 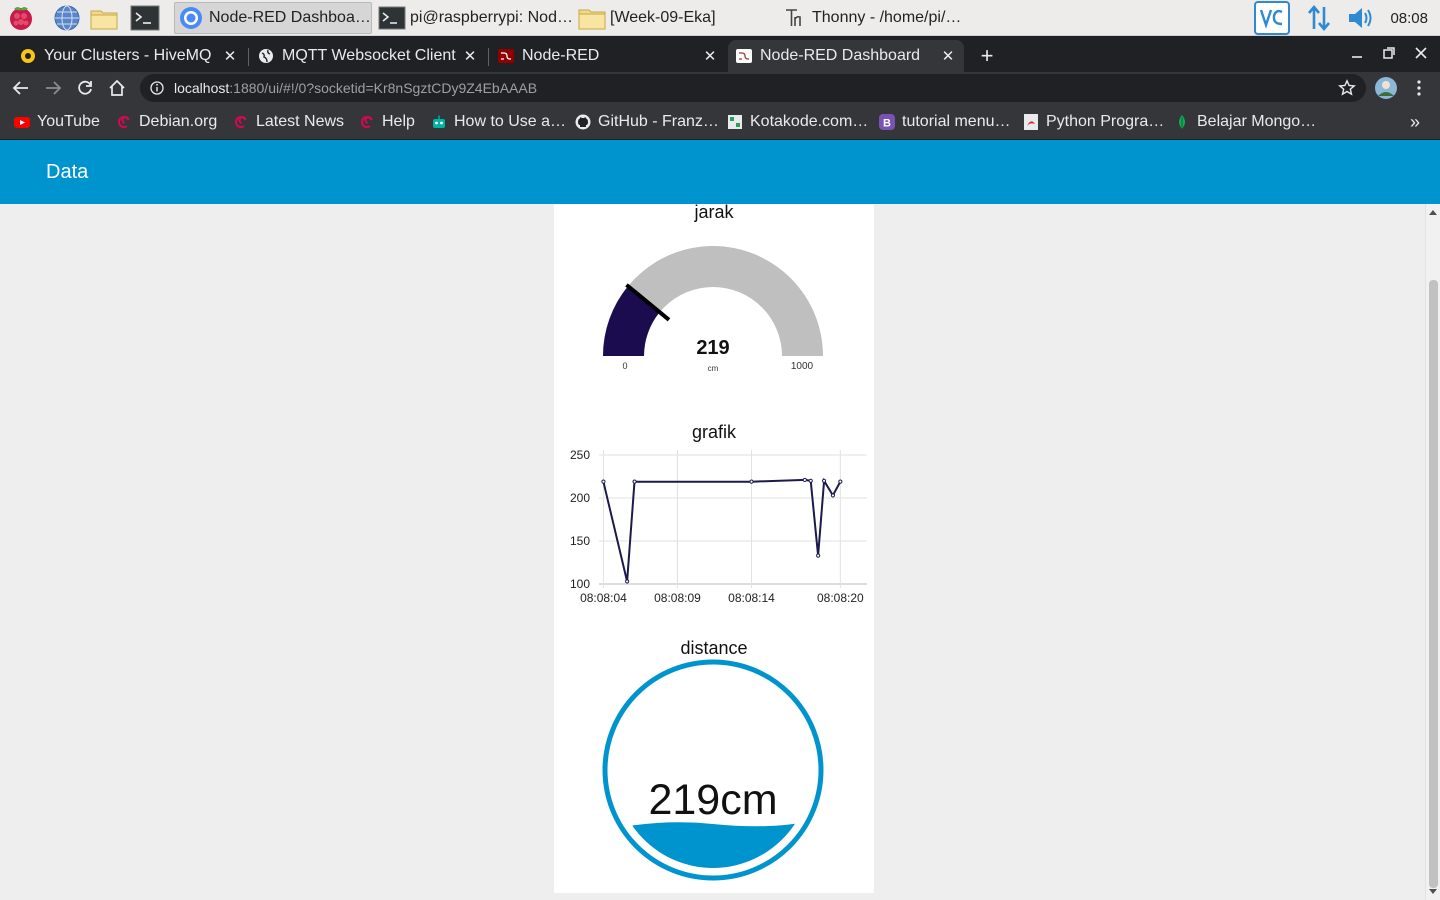 What do you see at coordinates (580, 519) in the screenshot?
I see `chart-y-axis: 250 200 150 100` at bounding box center [580, 519].